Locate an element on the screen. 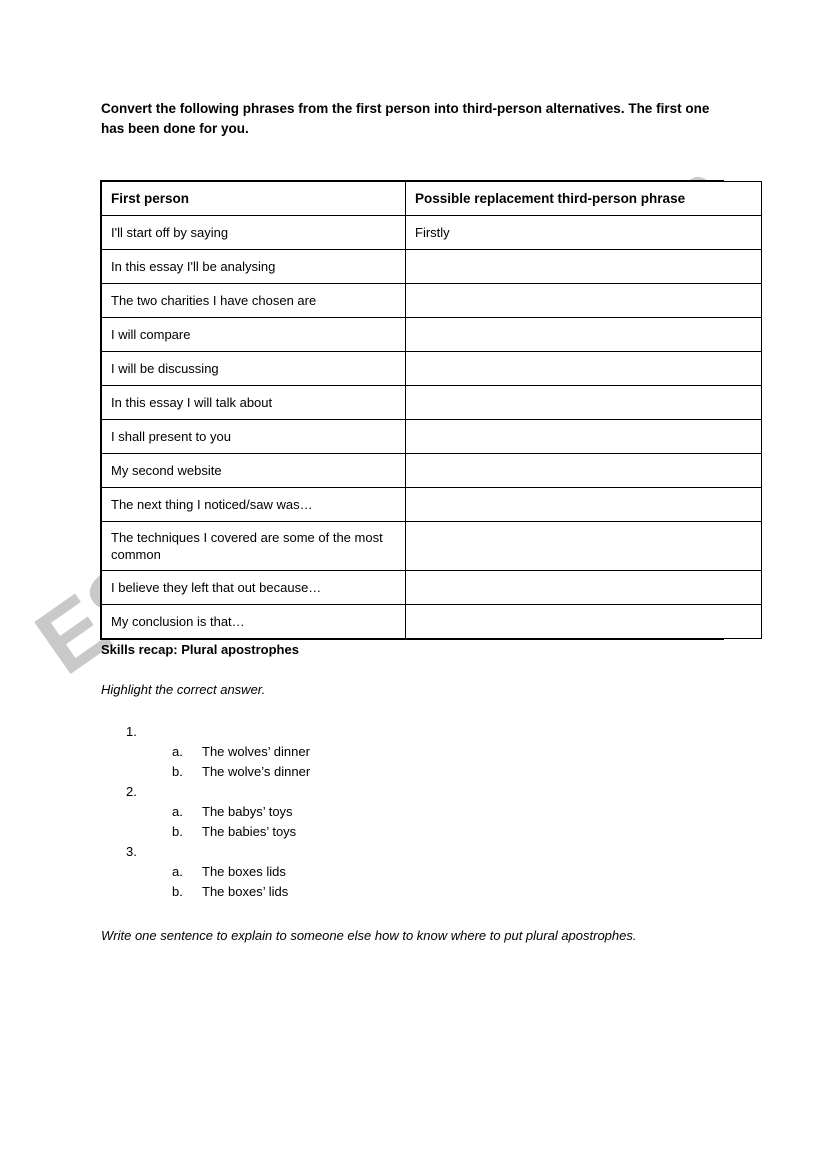  table-row: I'll start off by saying Firstly is located at coordinates (431, 232).